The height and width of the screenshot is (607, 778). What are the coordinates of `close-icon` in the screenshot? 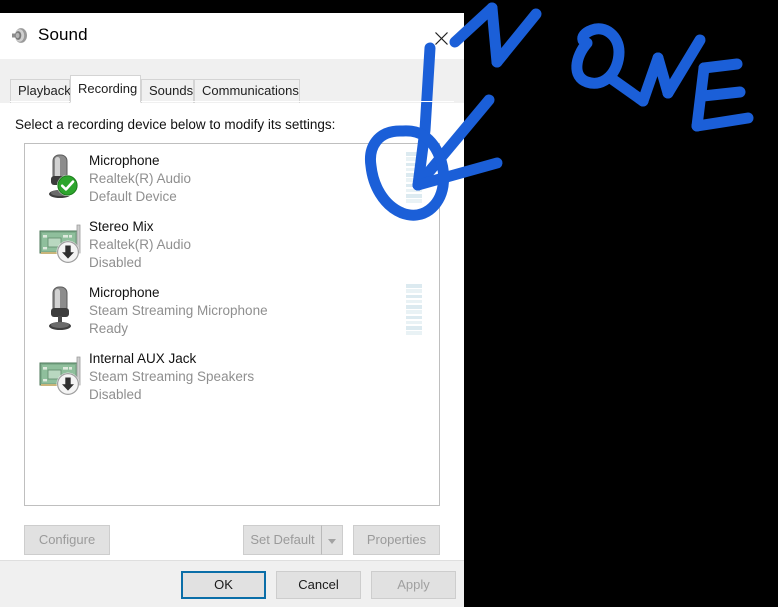 It's located at (441, 39).